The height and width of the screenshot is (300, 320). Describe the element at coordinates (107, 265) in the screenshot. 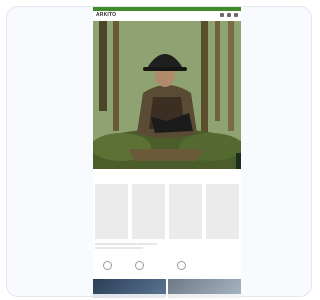

I see `shipping-icon` at that location.